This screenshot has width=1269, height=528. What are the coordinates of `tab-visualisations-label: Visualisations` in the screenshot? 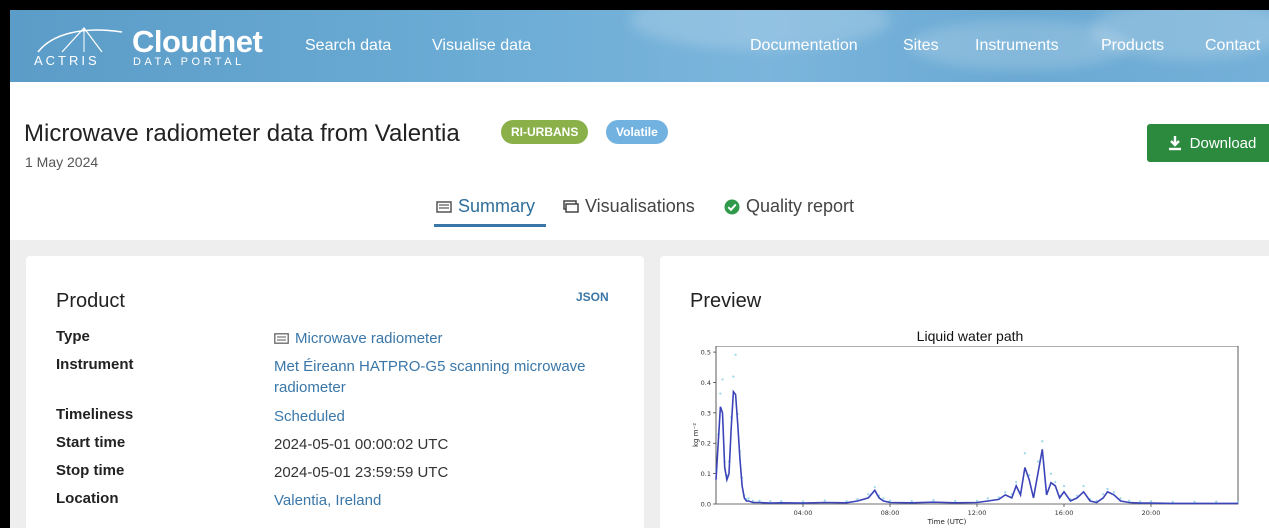 It's located at (640, 206).